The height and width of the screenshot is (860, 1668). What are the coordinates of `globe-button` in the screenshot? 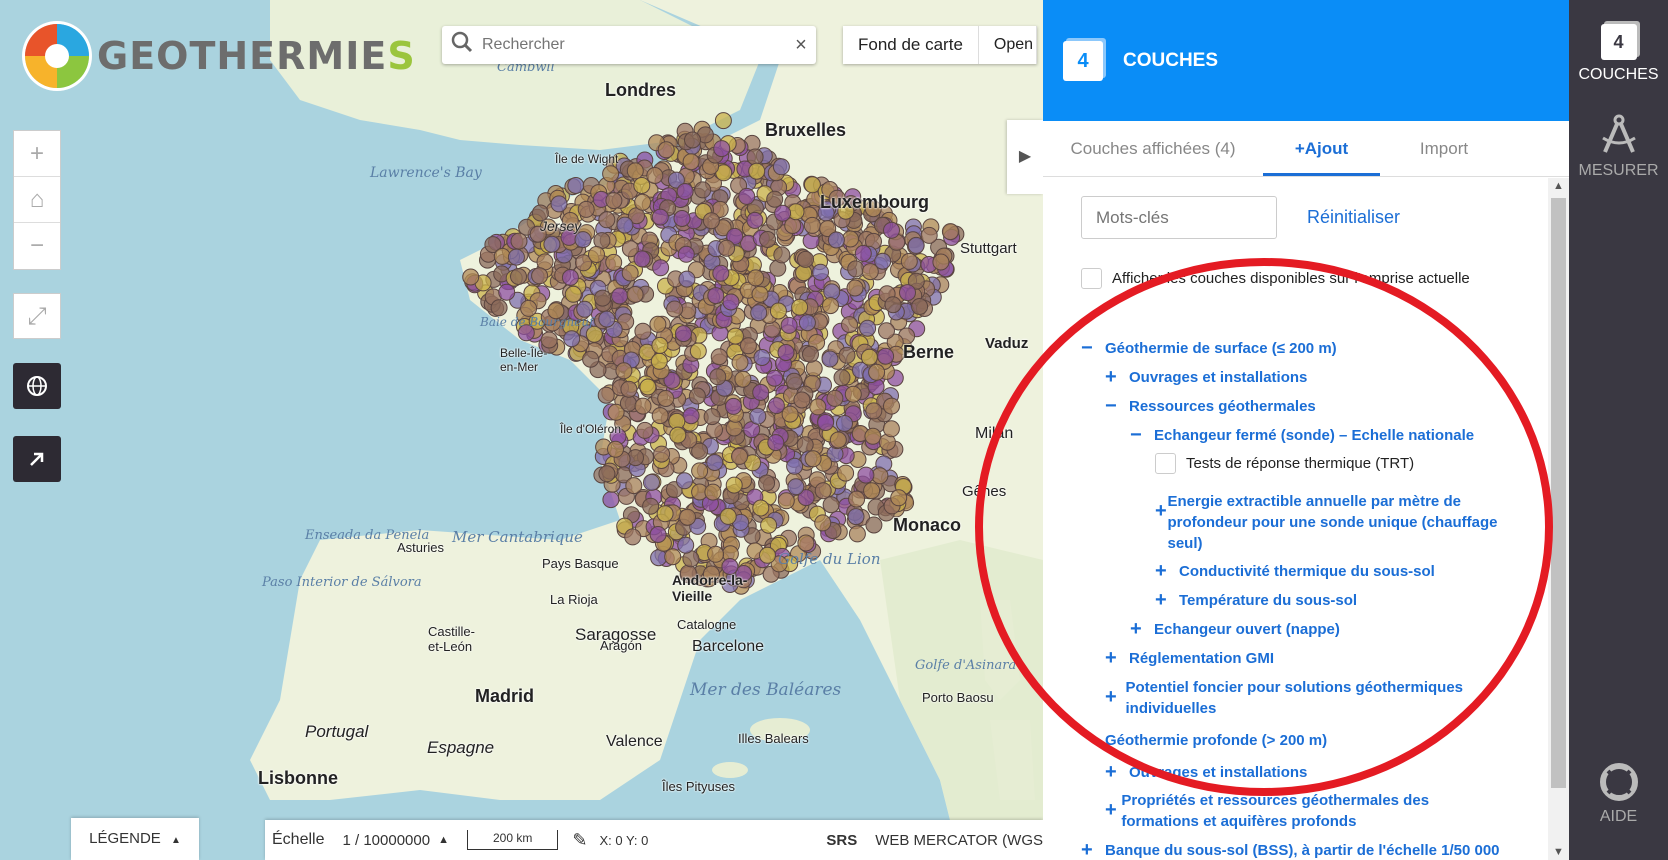 It's located at (37, 386).